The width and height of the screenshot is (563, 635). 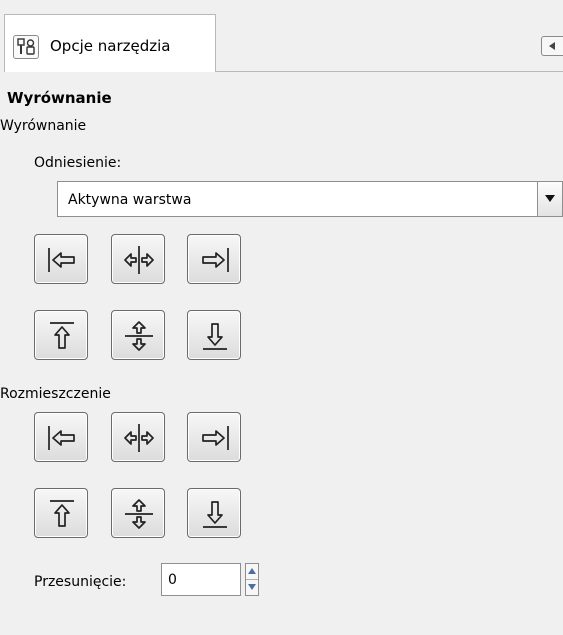 What do you see at coordinates (55, 394) in the screenshot?
I see `distribute-group-label: Rozmieszczenie` at bounding box center [55, 394].